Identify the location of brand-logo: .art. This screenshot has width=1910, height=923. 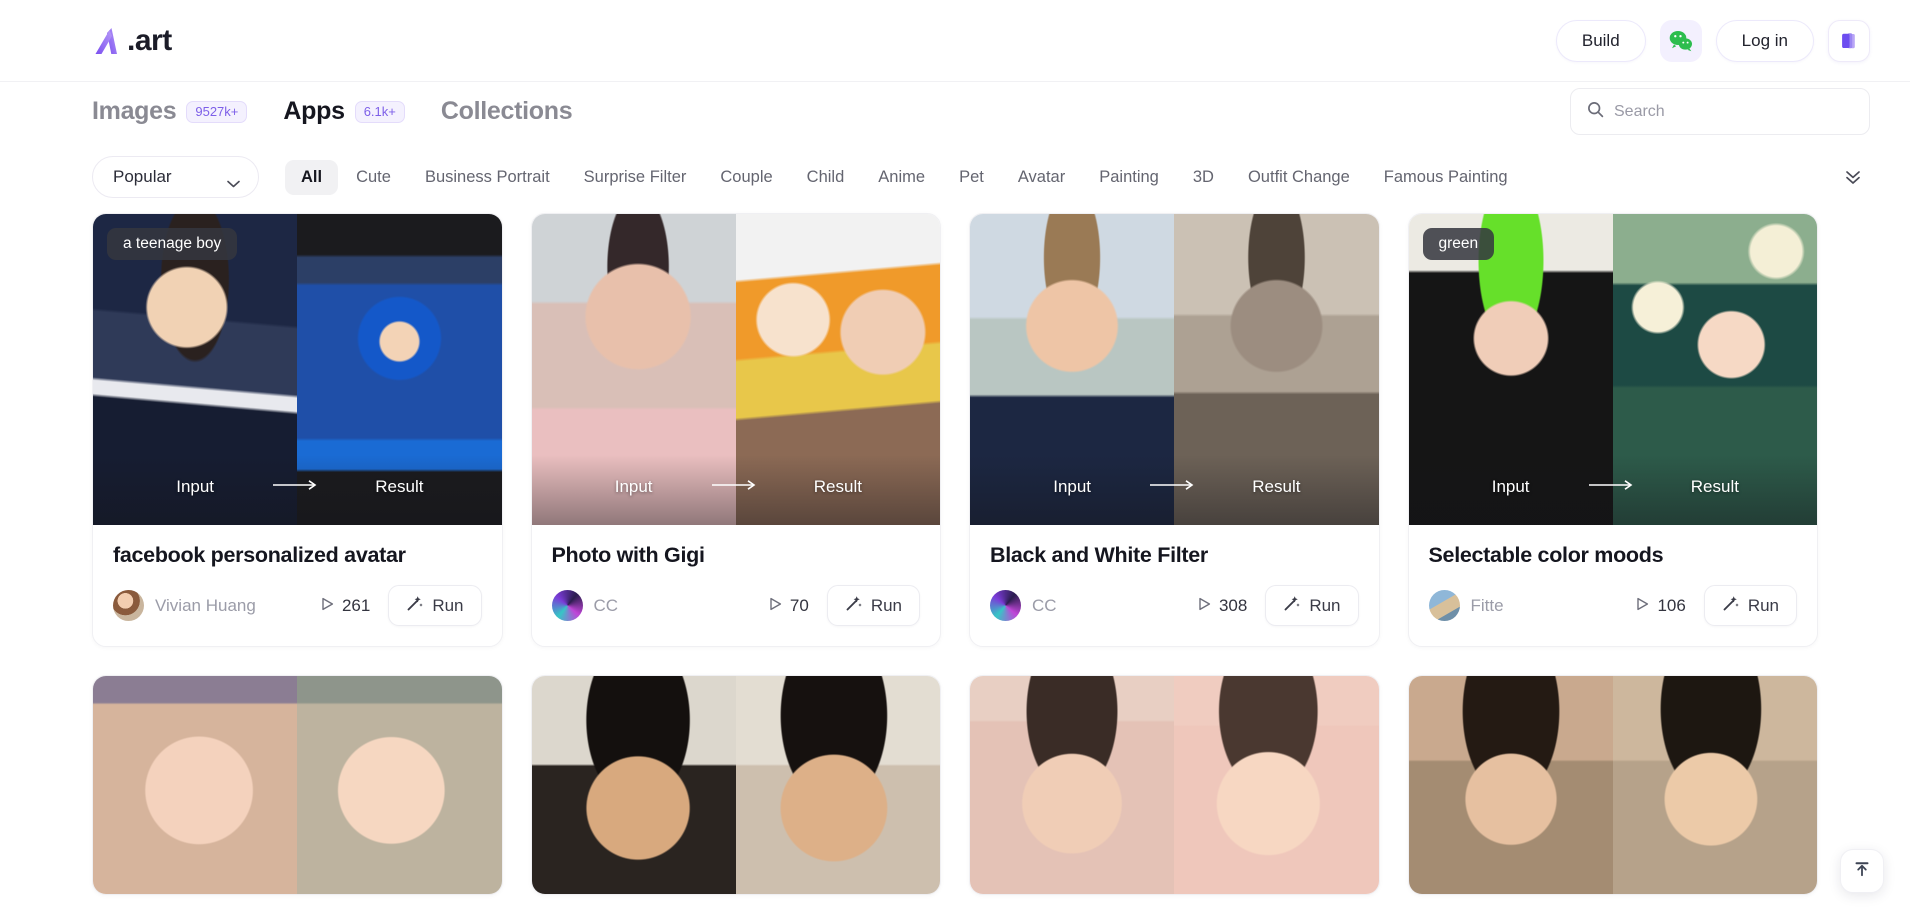
(132, 41).